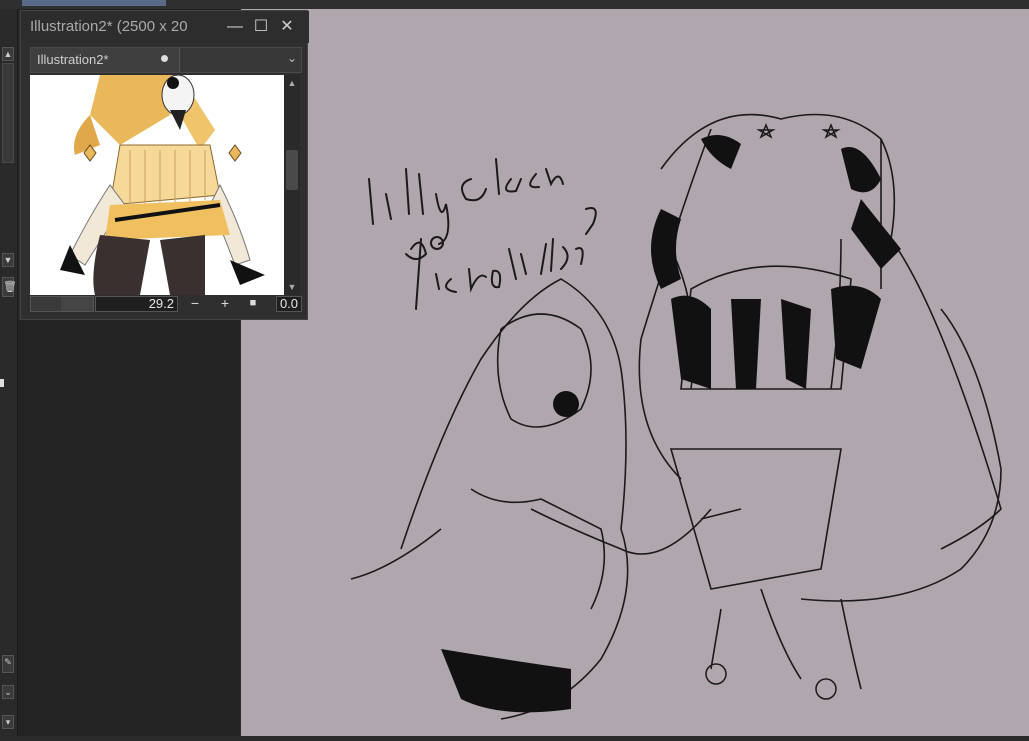 This screenshot has height=741, width=1029. What do you see at coordinates (8, 113) in the screenshot?
I see `panel-scrollbar` at bounding box center [8, 113].